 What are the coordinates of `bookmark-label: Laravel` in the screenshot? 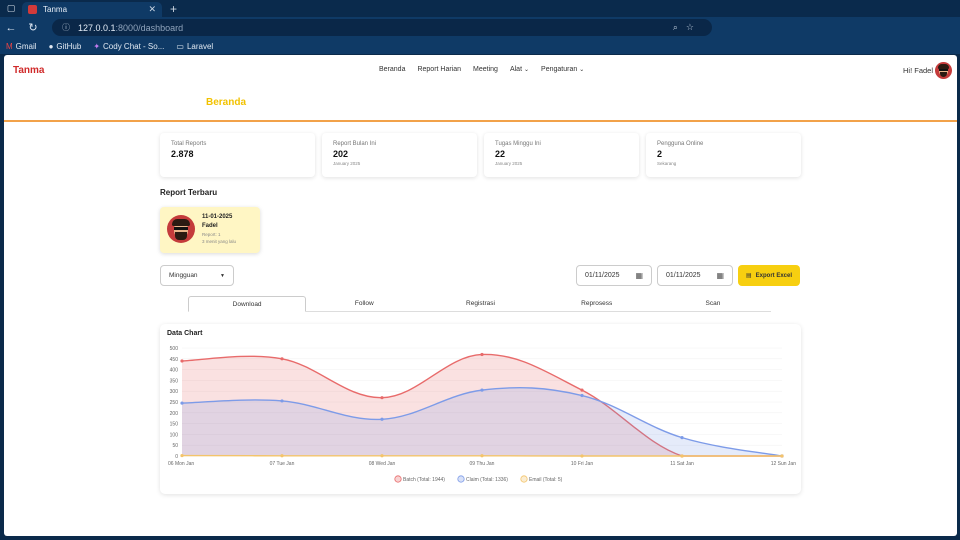 It's located at (200, 46).